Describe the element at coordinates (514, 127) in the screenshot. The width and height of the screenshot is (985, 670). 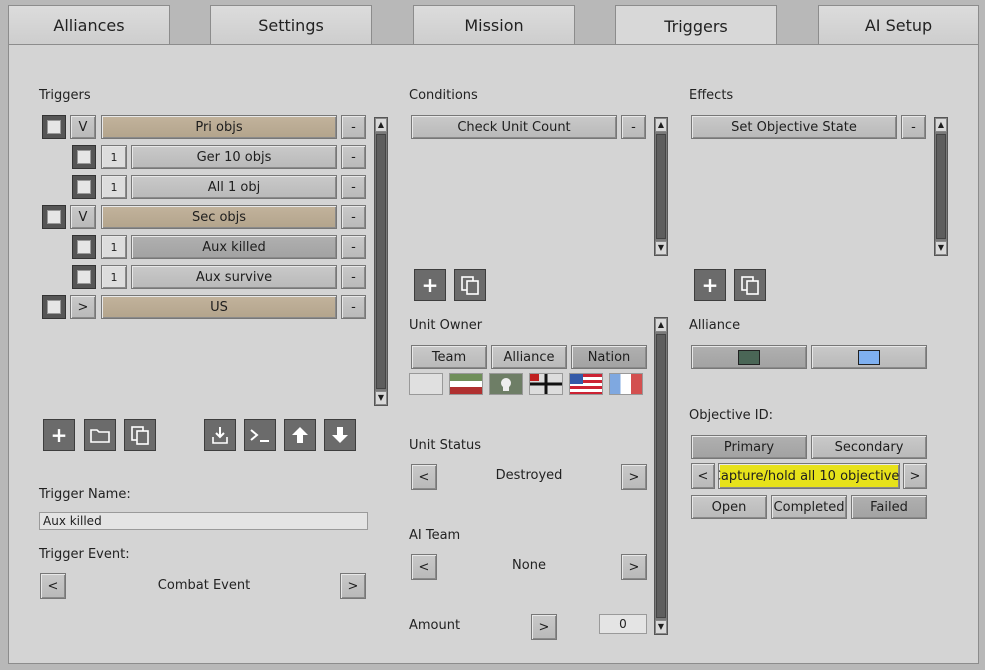
I see `condition-item: Check Unit Count` at that location.